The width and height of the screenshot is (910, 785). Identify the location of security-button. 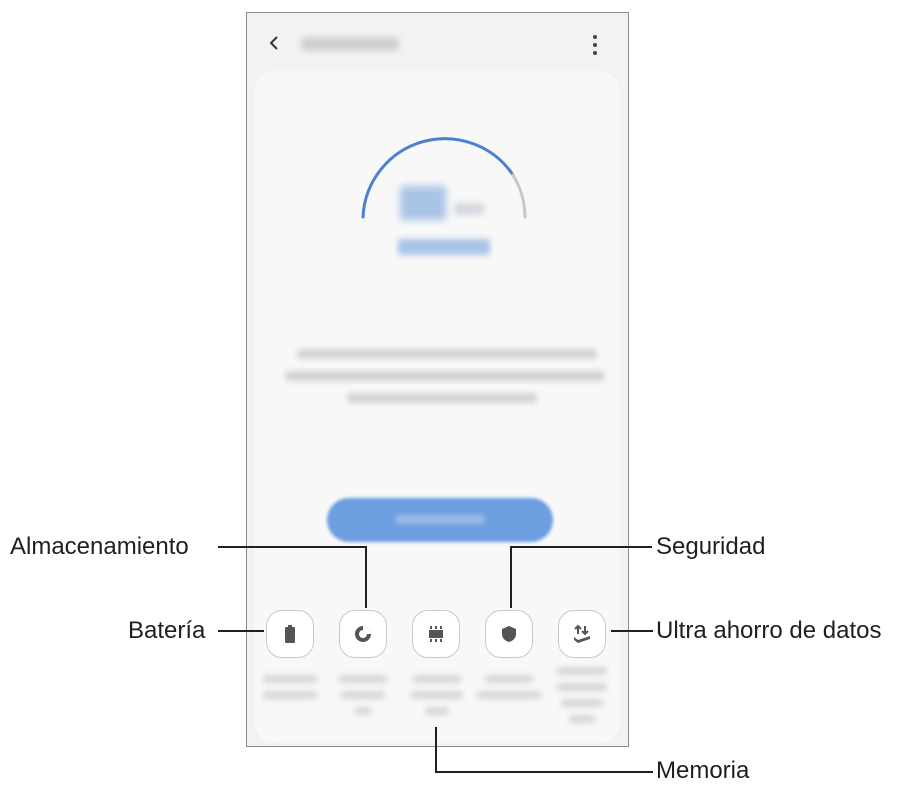
(509, 634).